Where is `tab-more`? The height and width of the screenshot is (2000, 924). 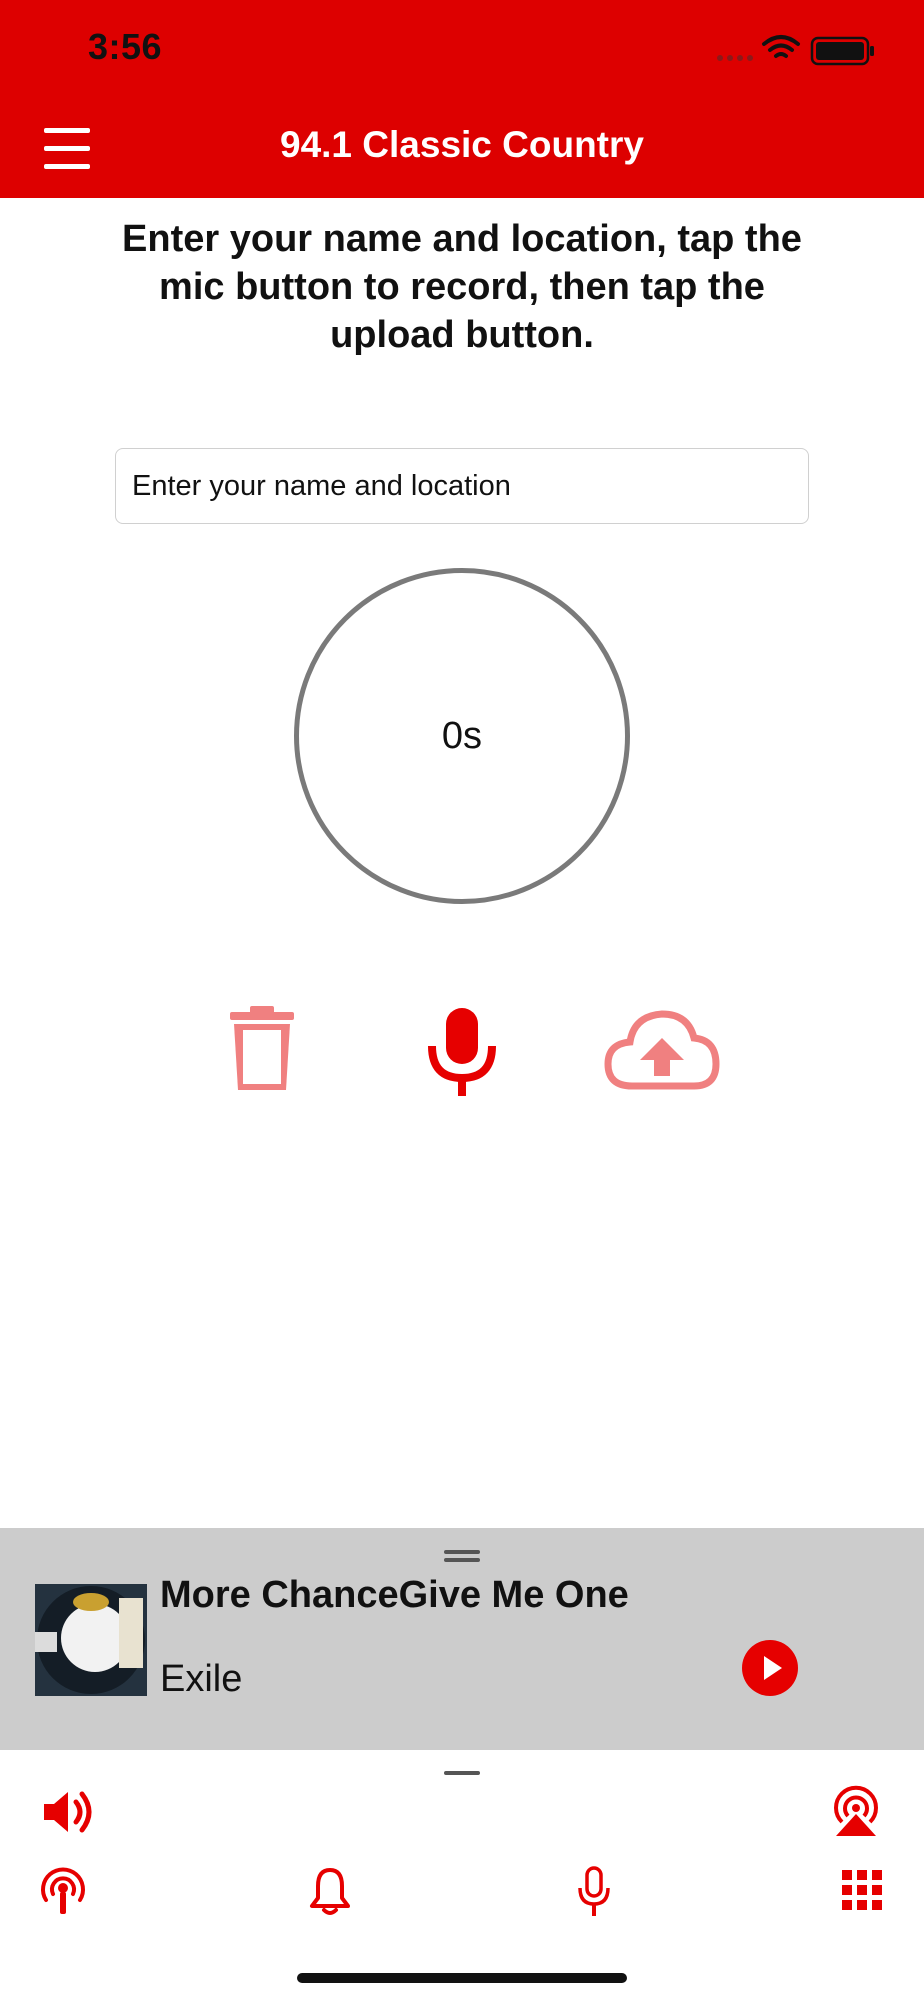
tab-more is located at coordinates (862, 1890).